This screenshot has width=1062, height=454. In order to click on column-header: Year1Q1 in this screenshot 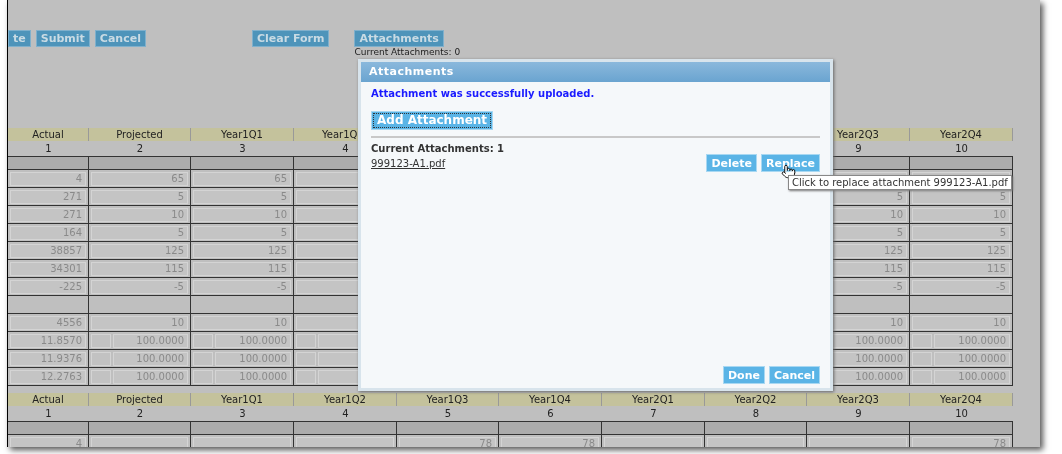, I will do `click(242, 134)`.